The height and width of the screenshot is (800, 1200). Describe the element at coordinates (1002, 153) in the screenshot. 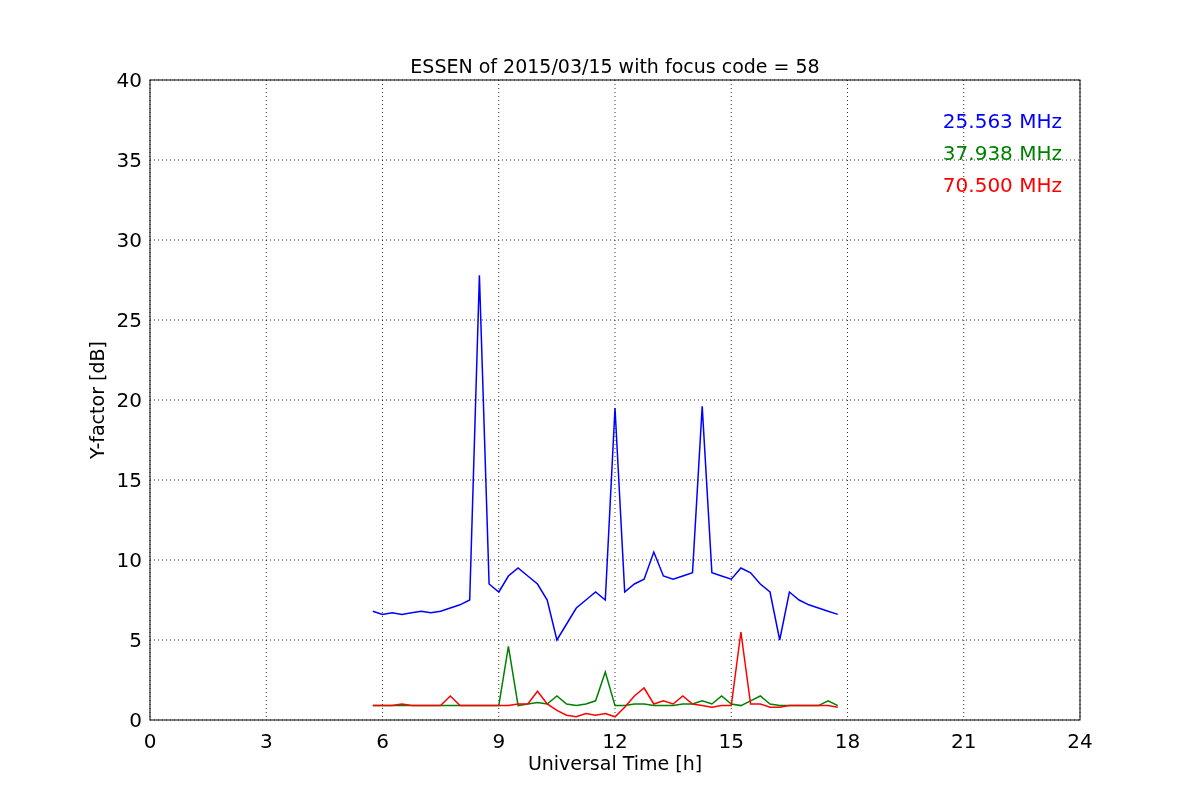

I see `legend-label: 37.938 MHz` at that location.